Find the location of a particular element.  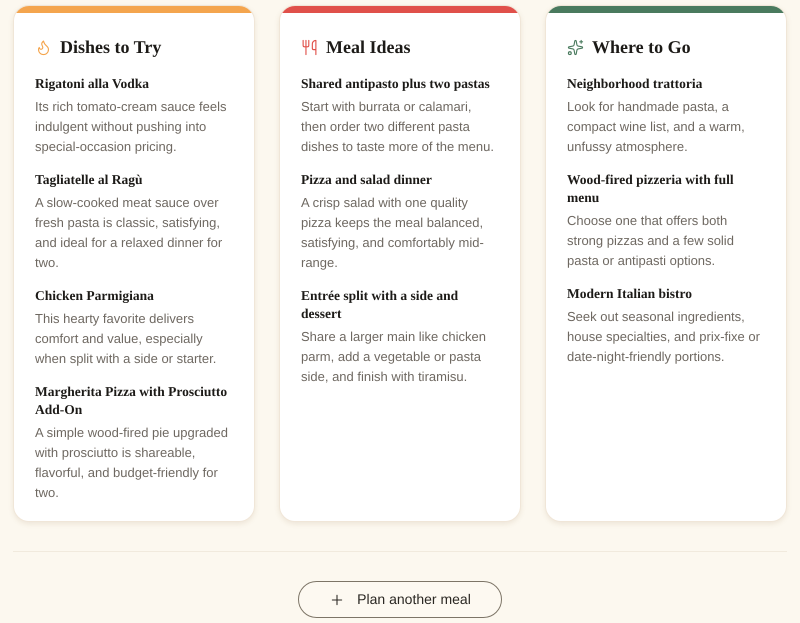

item-description: This hearty favorite delivers comfort and value, especially when split with a side or starter. is located at coordinates (126, 339).